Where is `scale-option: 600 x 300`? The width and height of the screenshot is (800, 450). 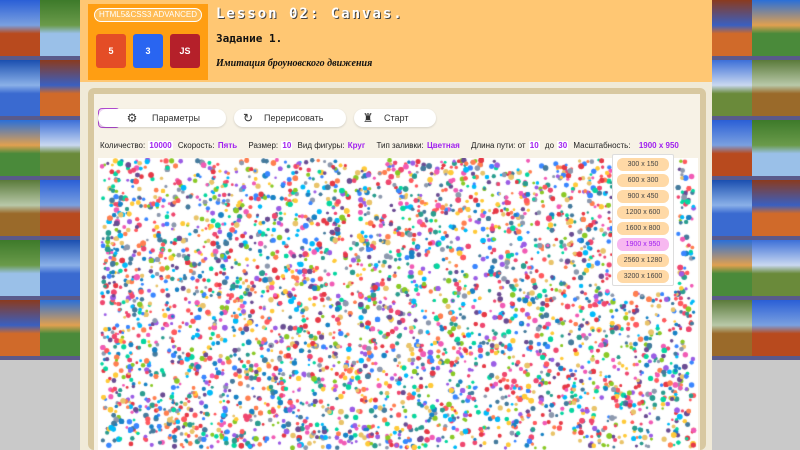 scale-option: 600 x 300 is located at coordinates (643, 180).